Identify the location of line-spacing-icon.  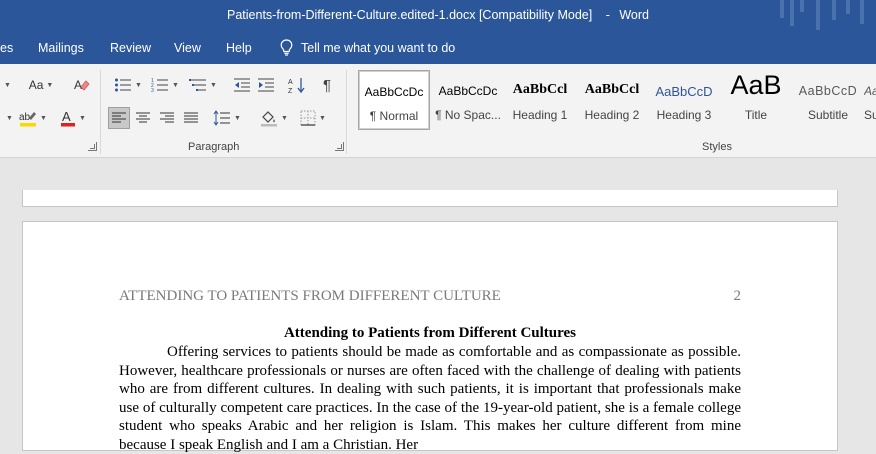
(222, 118).